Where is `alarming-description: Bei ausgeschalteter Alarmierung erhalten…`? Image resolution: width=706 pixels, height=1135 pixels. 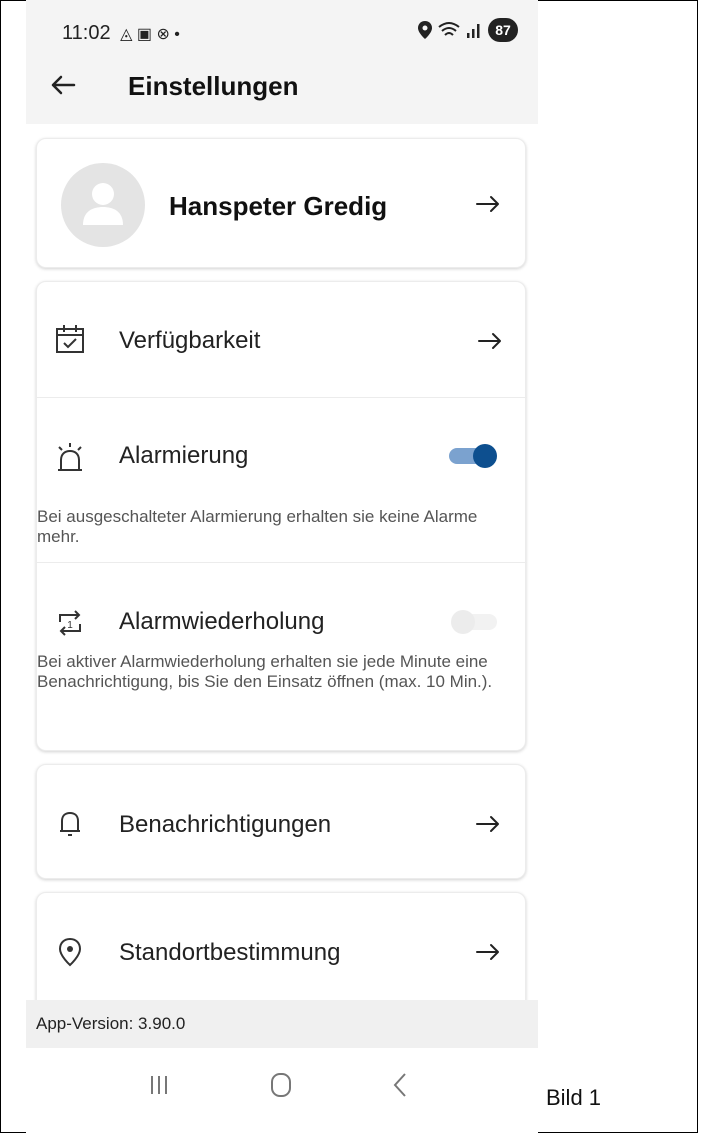
alarming-description: Bei ausgeschalteter Alarmierung erhalten… is located at coordinates (257, 526).